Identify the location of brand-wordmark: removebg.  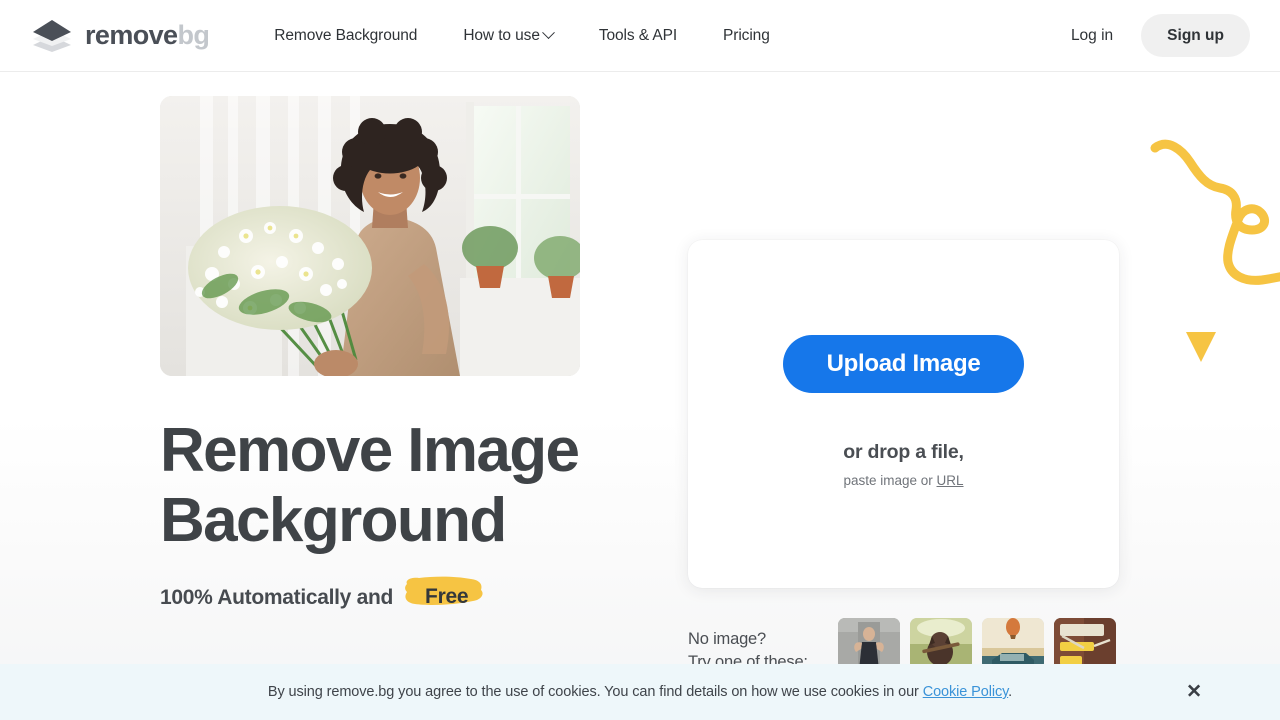
(147, 35).